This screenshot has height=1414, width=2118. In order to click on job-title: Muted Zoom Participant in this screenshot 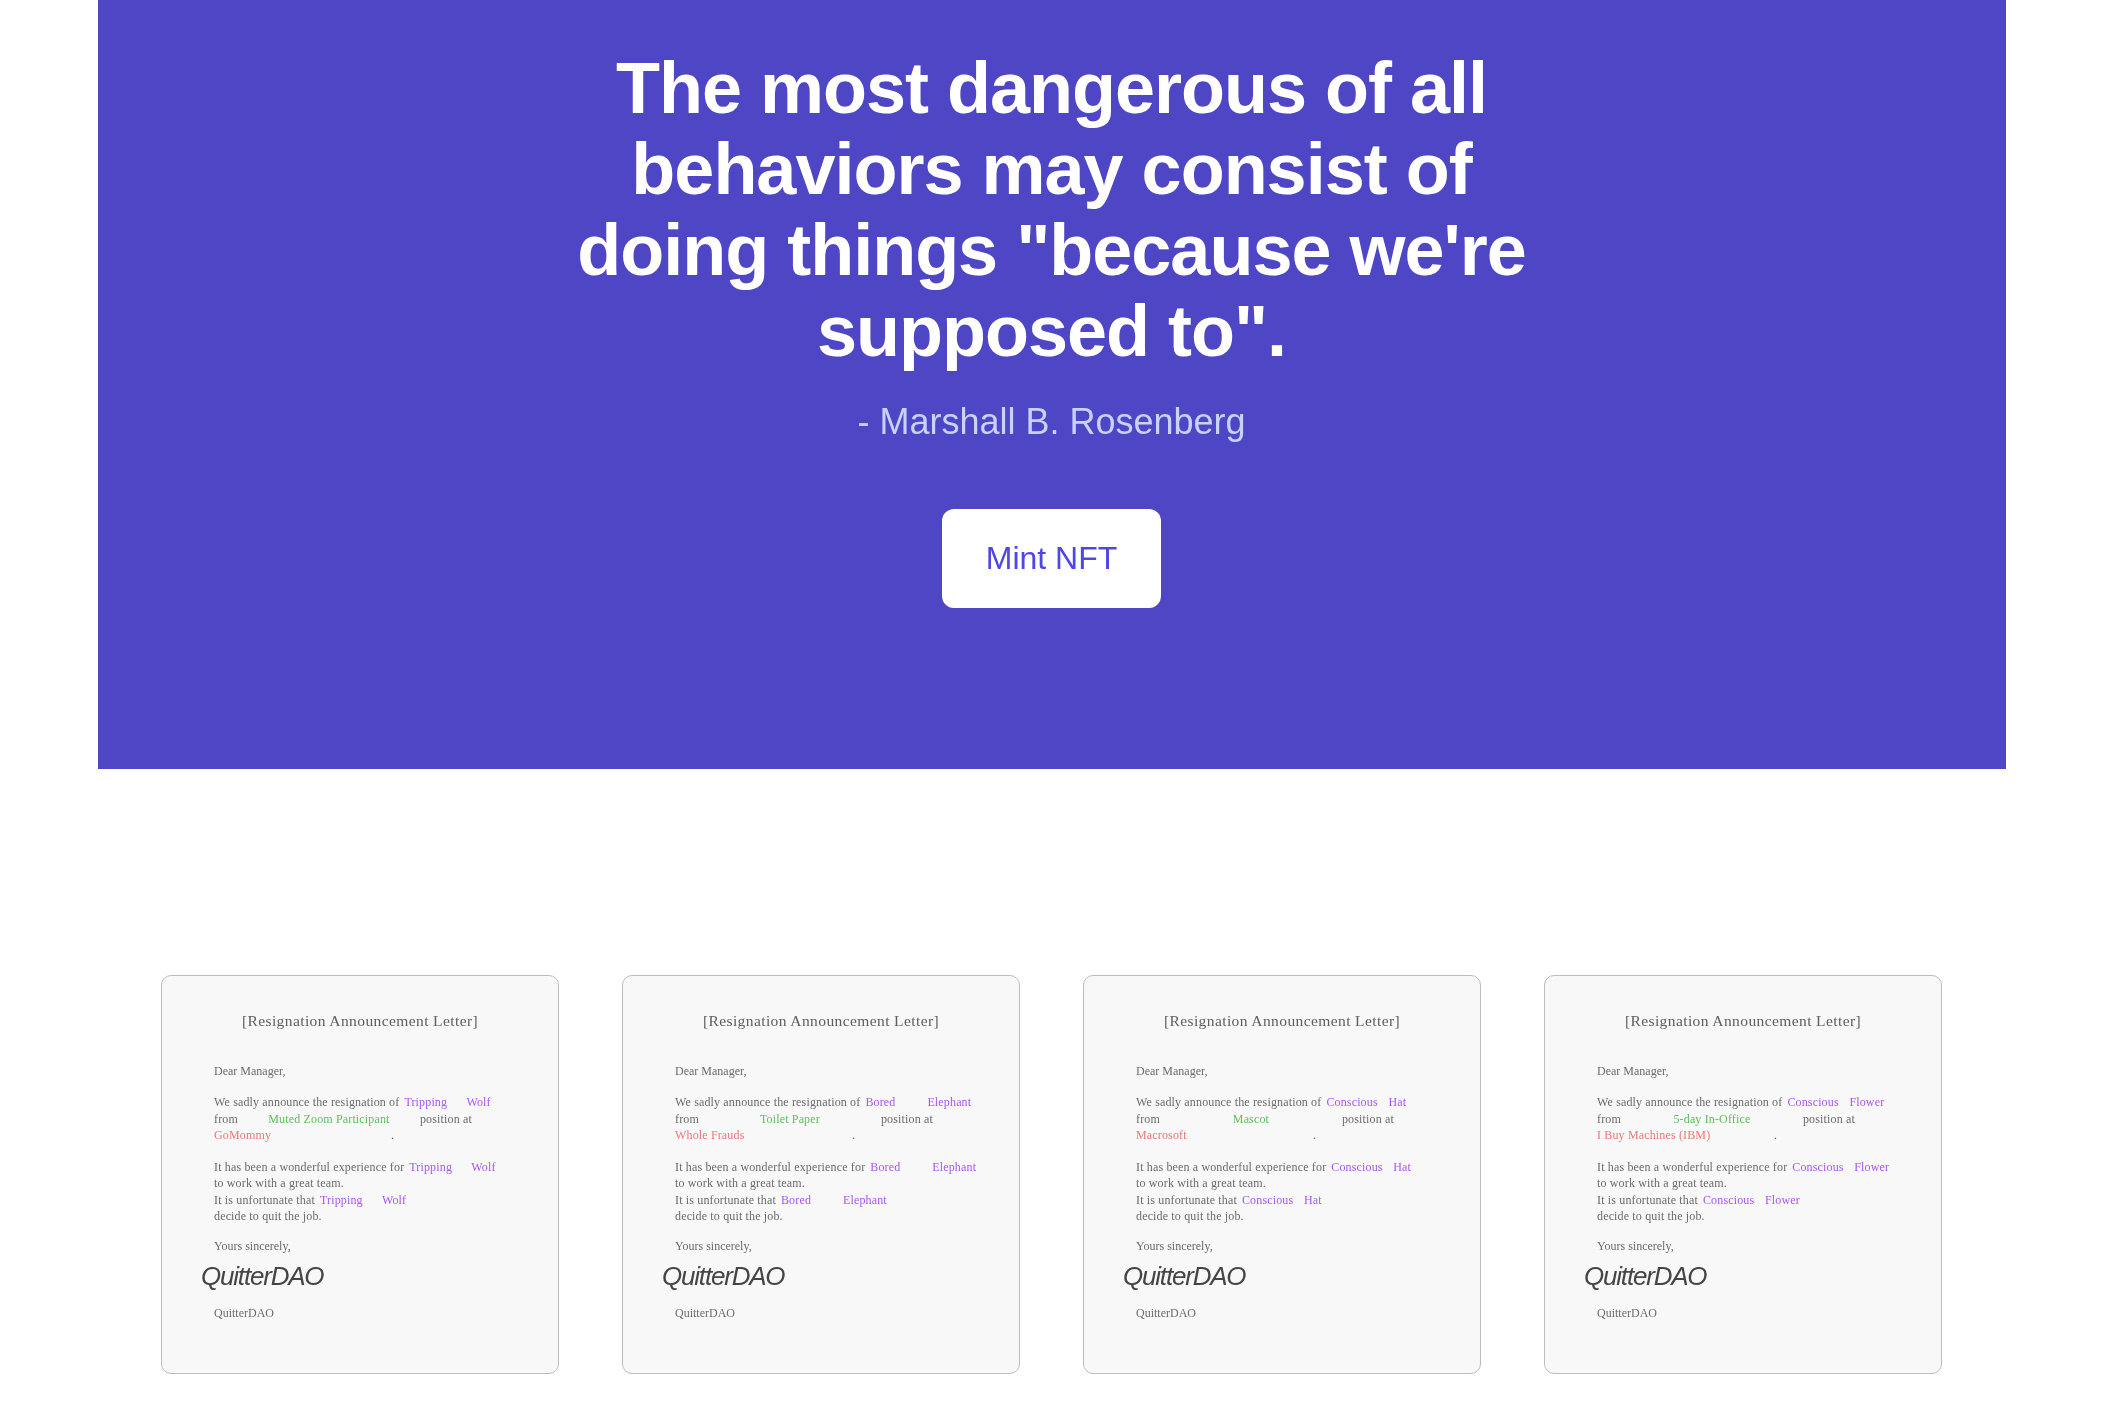, I will do `click(329, 1118)`.